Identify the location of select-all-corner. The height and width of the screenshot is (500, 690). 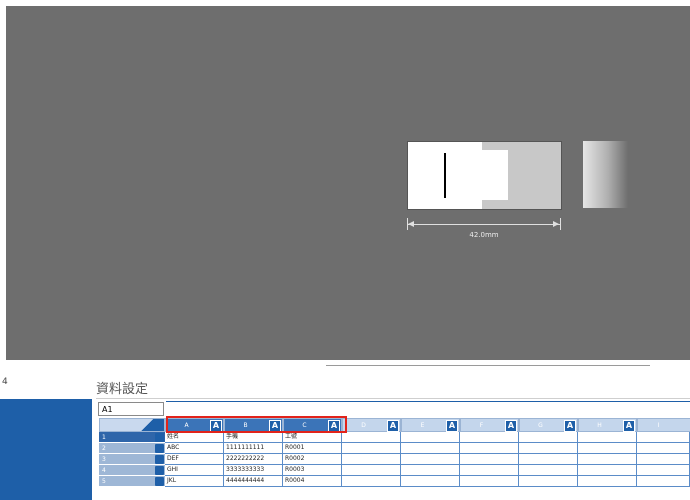
(132, 425).